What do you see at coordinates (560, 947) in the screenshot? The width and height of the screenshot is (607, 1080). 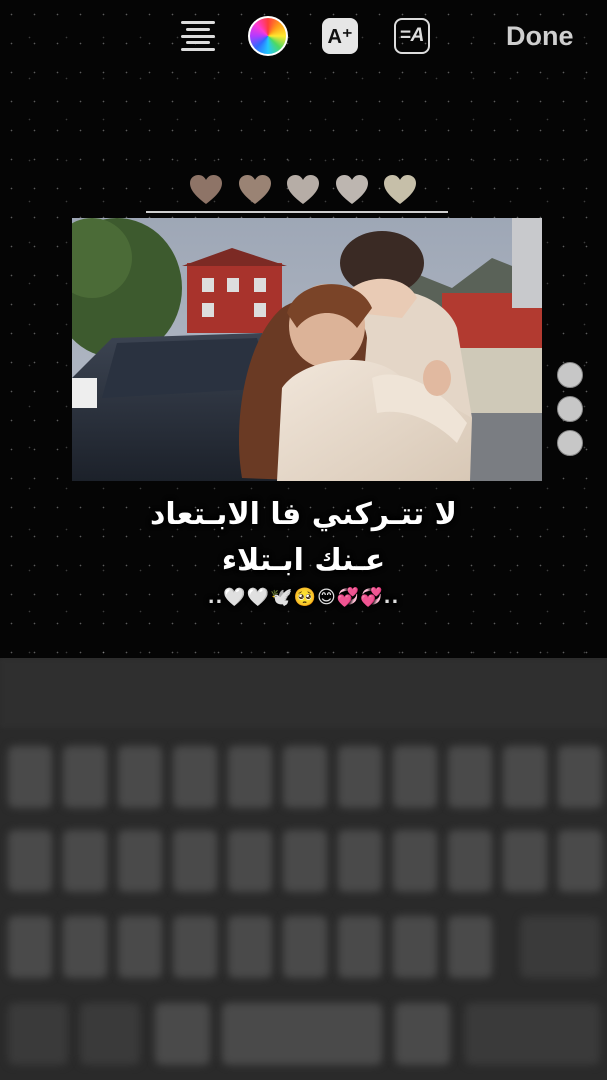 I see `backspace-key` at bounding box center [560, 947].